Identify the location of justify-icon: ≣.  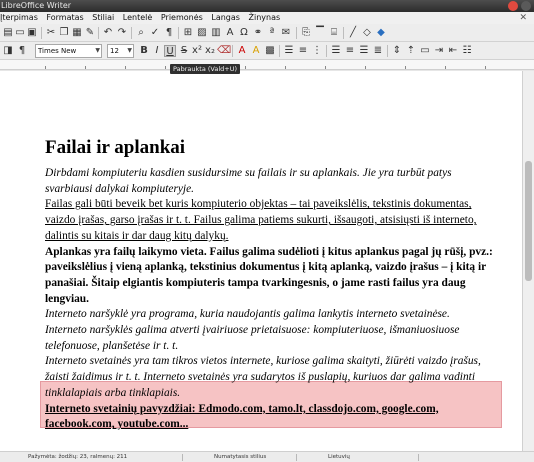
(378, 51).